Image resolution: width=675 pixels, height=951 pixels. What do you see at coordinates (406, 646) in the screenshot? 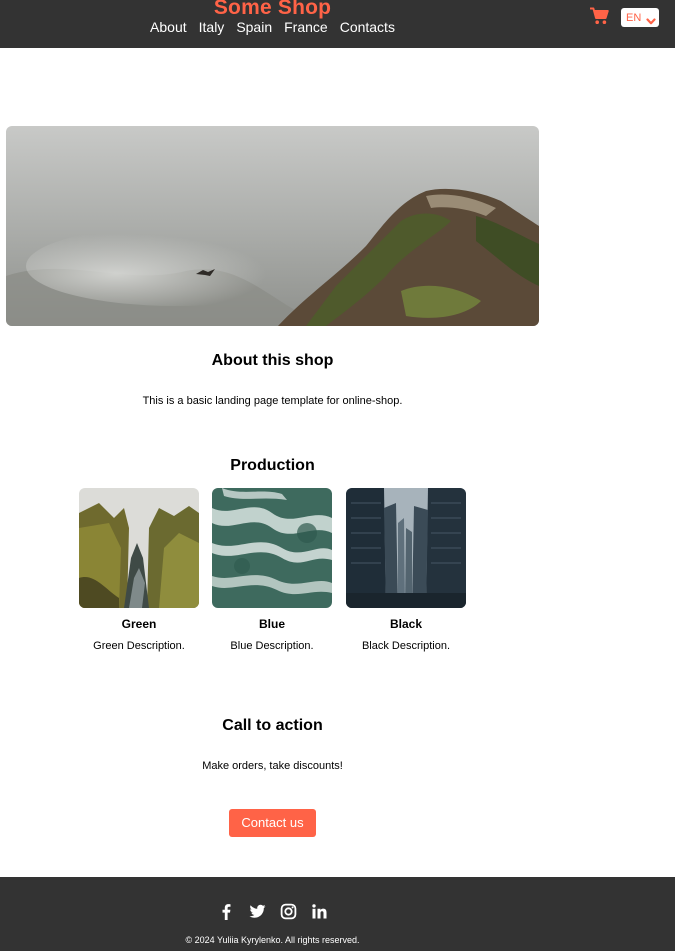
I see `product-description-black: Black Description.` at bounding box center [406, 646].